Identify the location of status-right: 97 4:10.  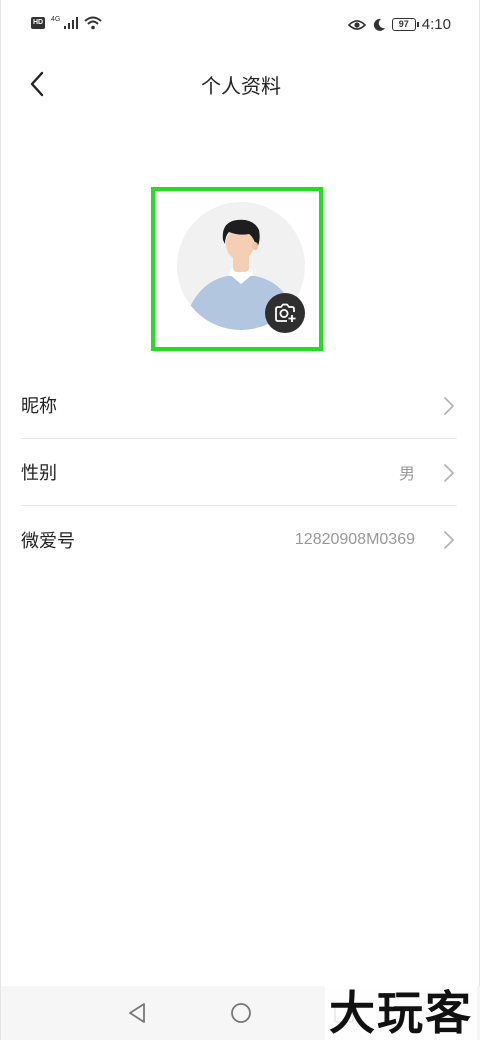
(399, 24).